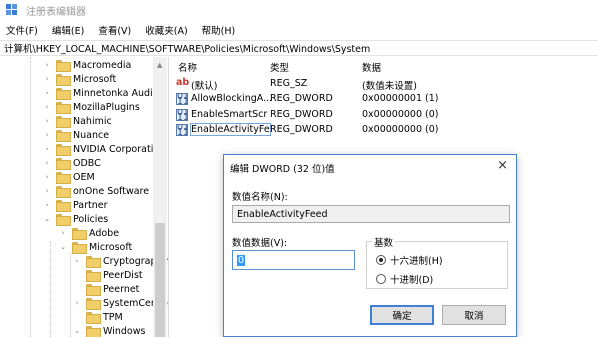 This screenshot has width=598, height=337. I want to click on value-type: REG_SZ, so click(289, 83).